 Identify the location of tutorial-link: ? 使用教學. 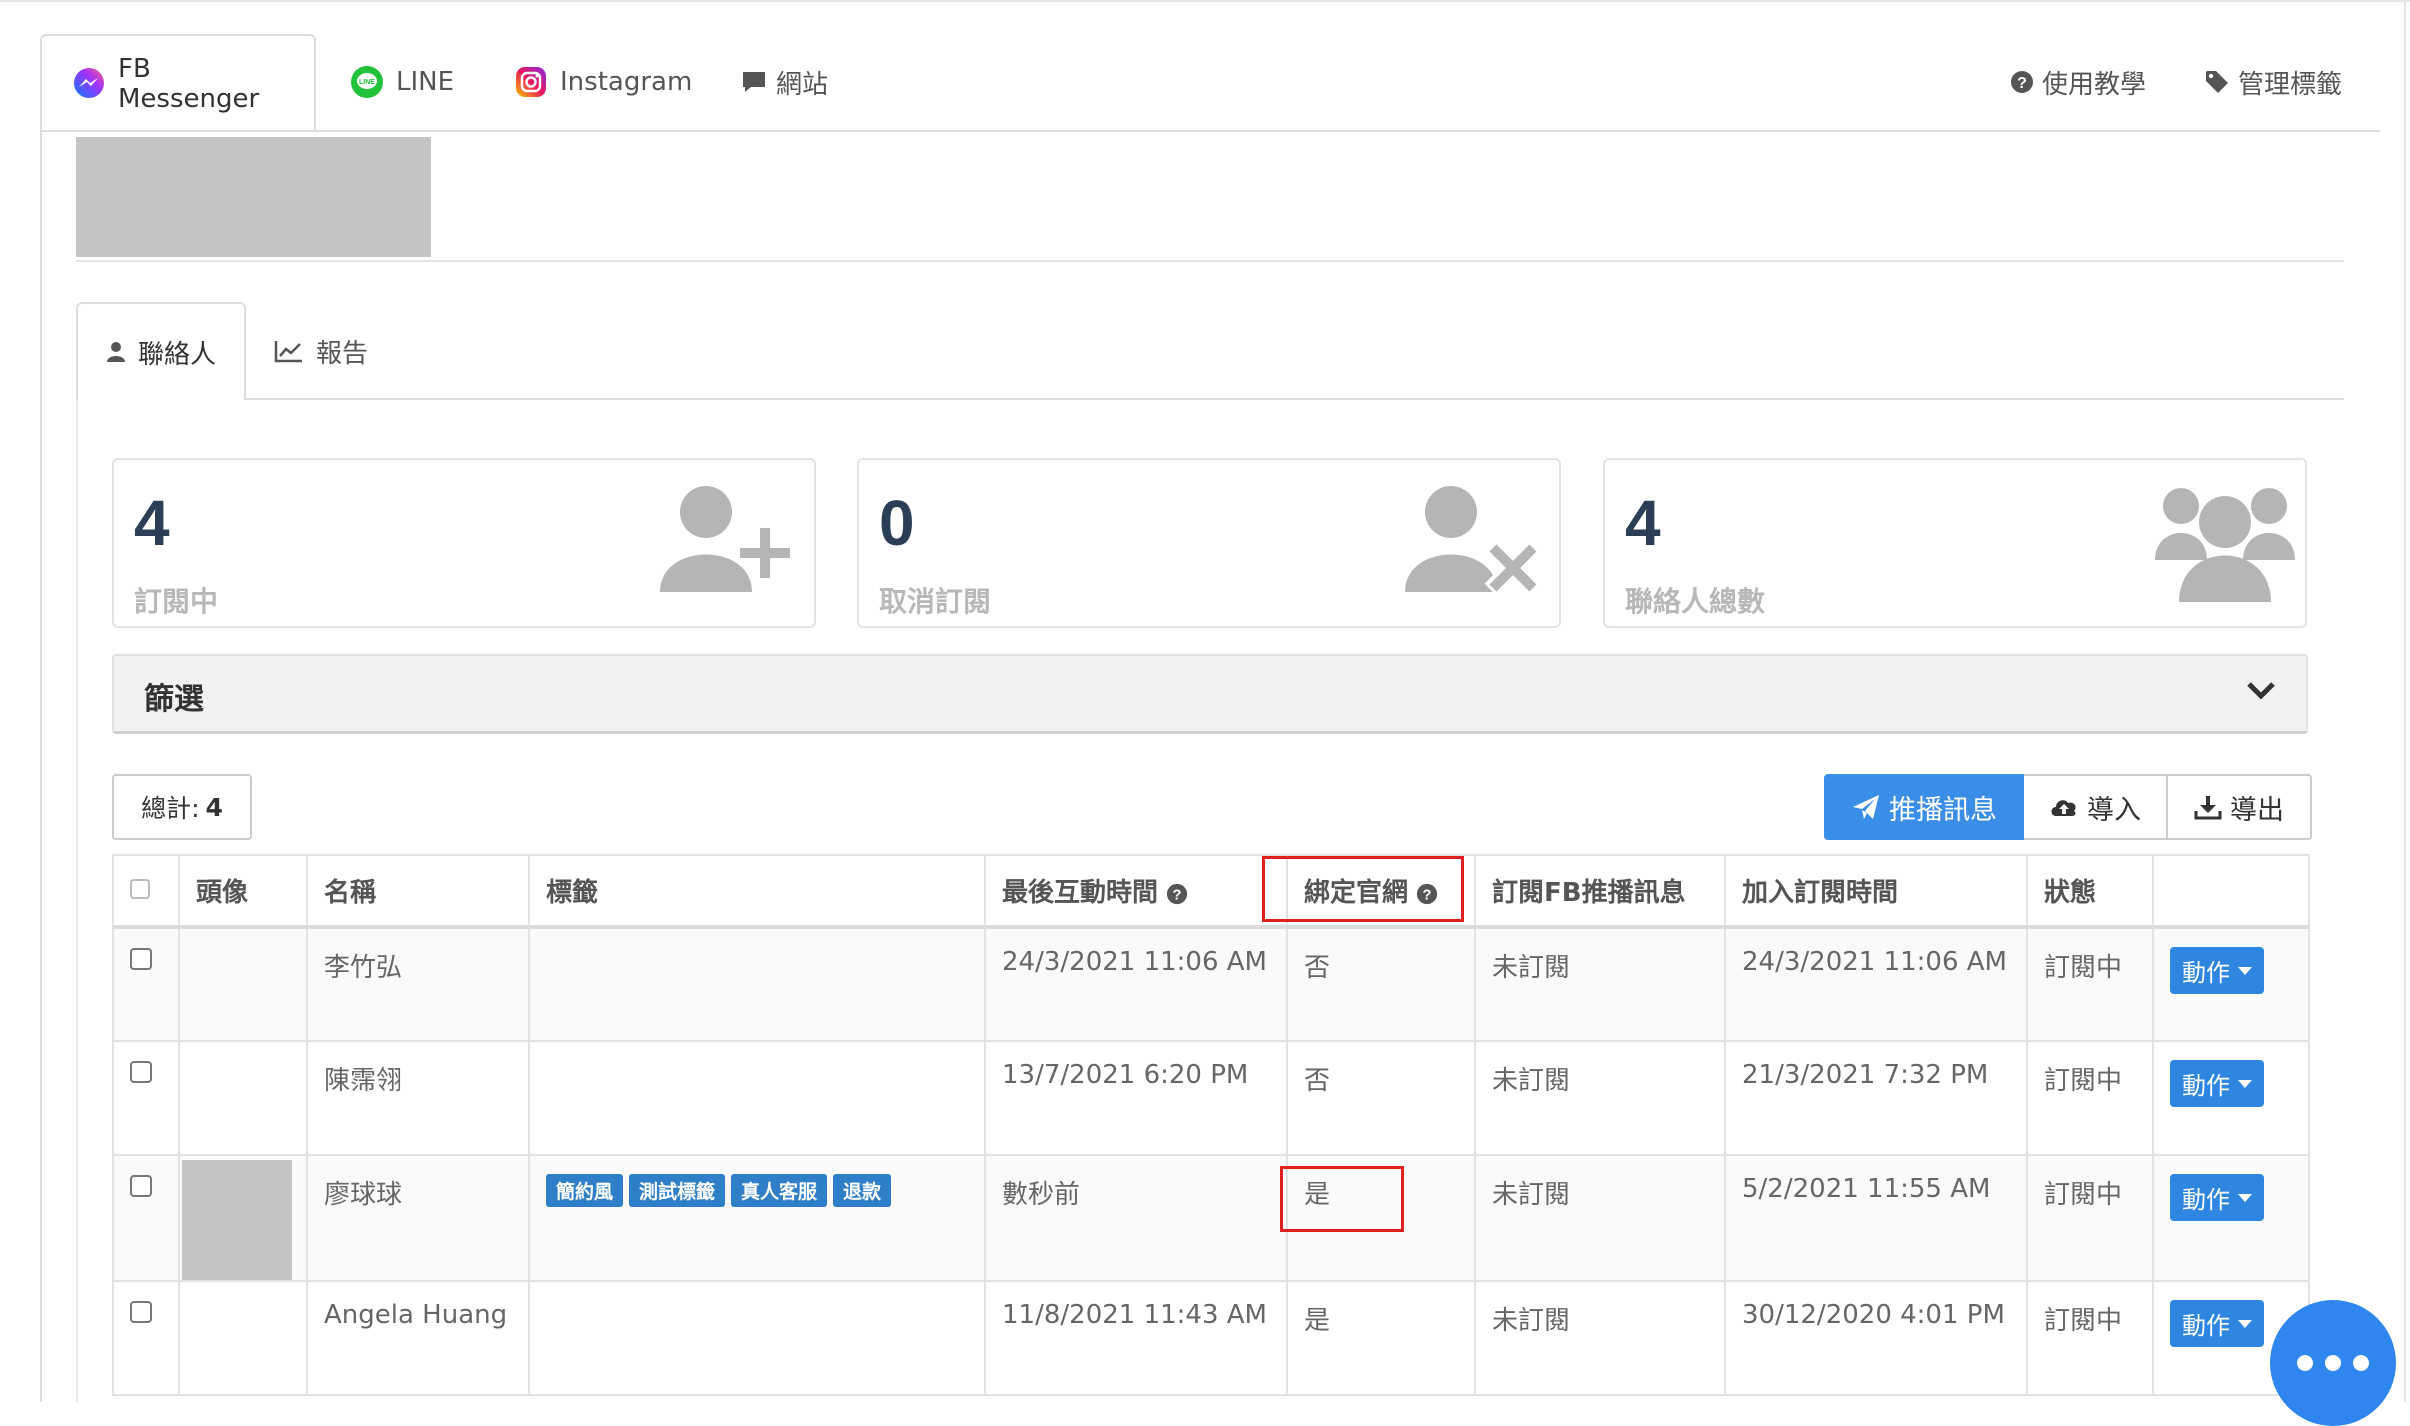
(2078, 82).